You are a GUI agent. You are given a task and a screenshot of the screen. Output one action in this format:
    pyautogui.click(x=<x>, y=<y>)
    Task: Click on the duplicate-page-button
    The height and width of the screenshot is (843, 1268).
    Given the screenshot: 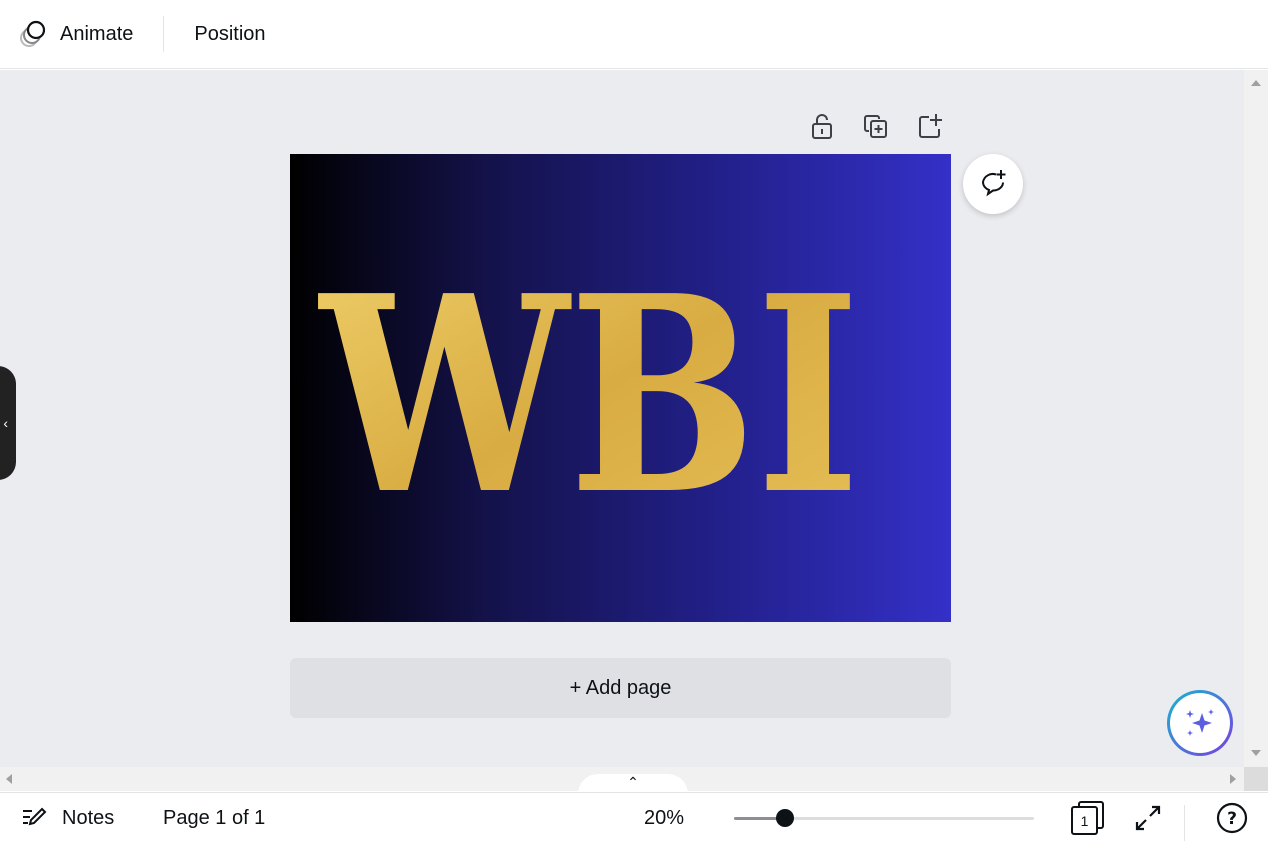 What is the action you would take?
    pyautogui.click(x=876, y=126)
    